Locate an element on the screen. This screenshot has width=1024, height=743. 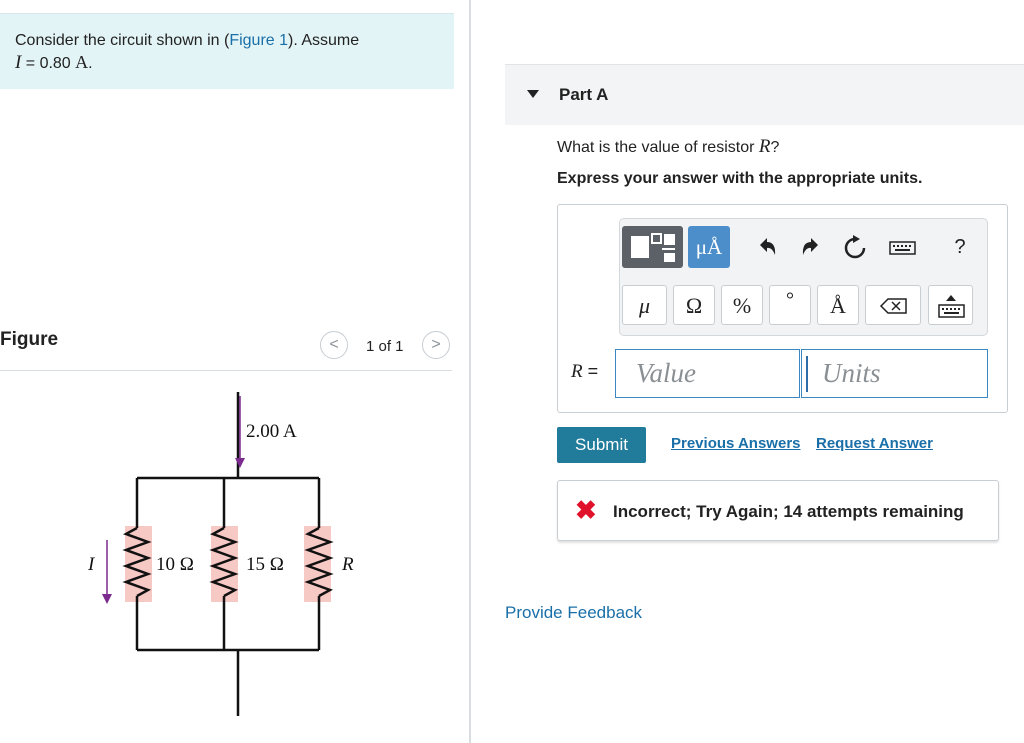
delete-button is located at coordinates (893, 305).